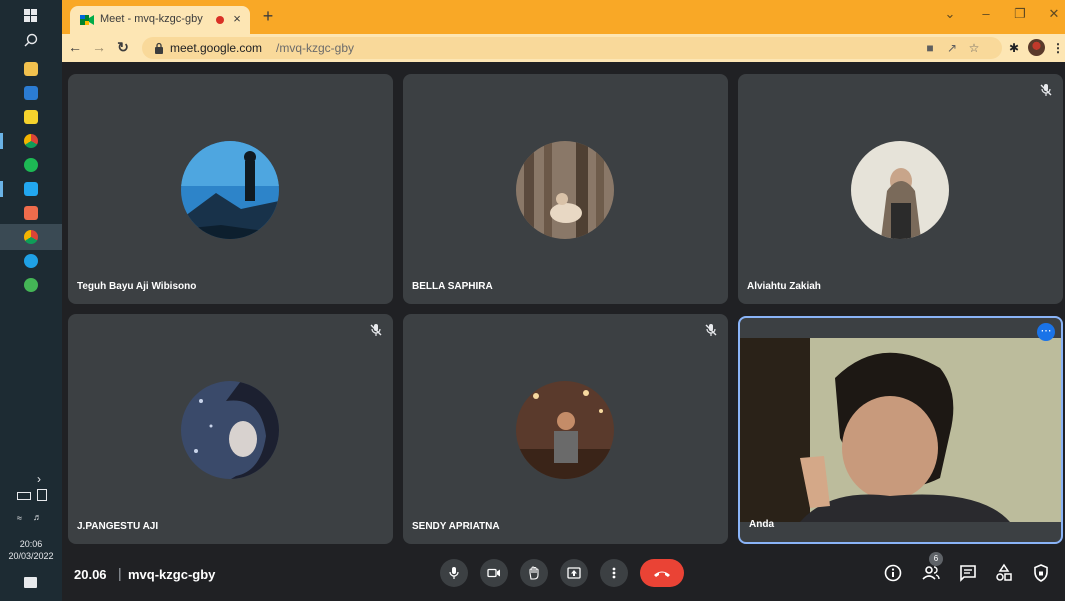  What do you see at coordinates (1014, 48) in the screenshot?
I see `extensions-icon: ✱` at bounding box center [1014, 48].